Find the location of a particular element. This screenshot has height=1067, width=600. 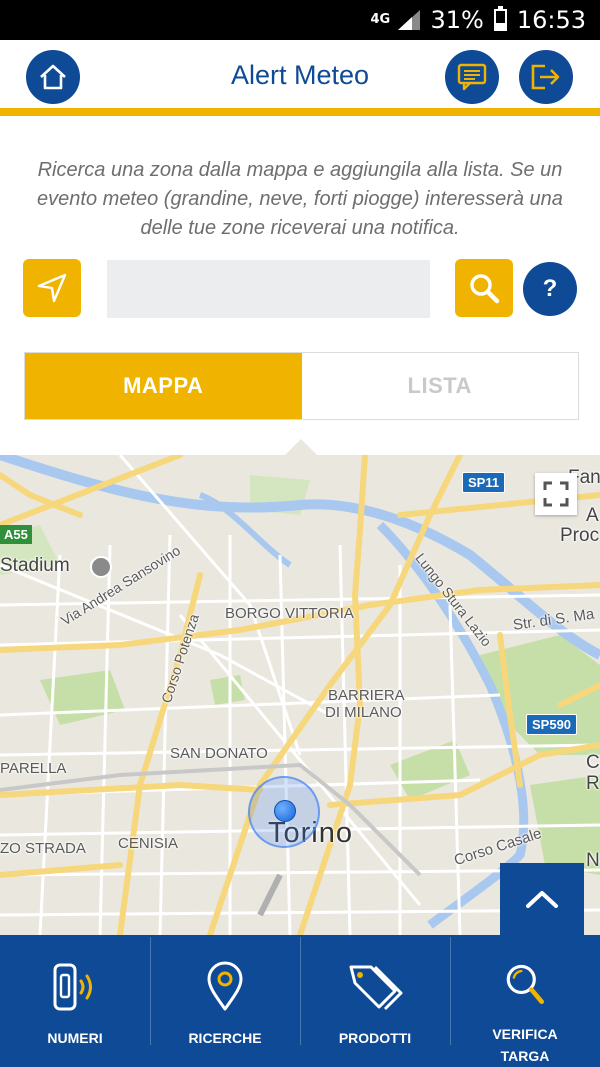

collapse-map-button is located at coordinates (542, 899).